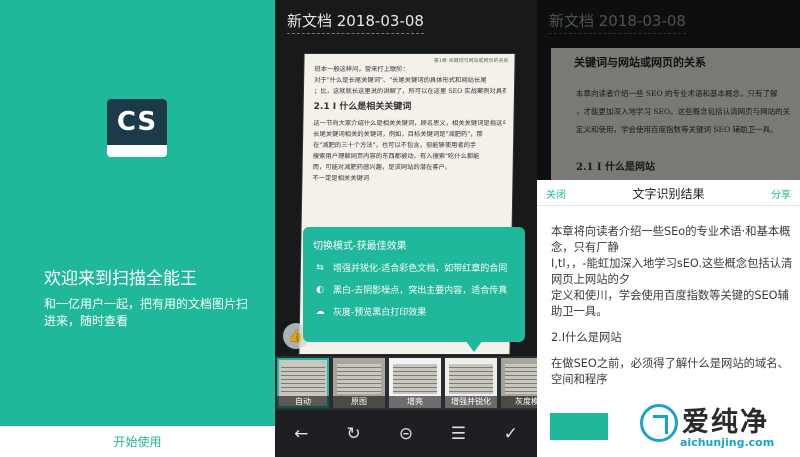  Describe the element at coordinates (370, 312) in the screenshot. I see `popup-item-gray: ☁ 灰度-预览黑白打印效果` at that location.